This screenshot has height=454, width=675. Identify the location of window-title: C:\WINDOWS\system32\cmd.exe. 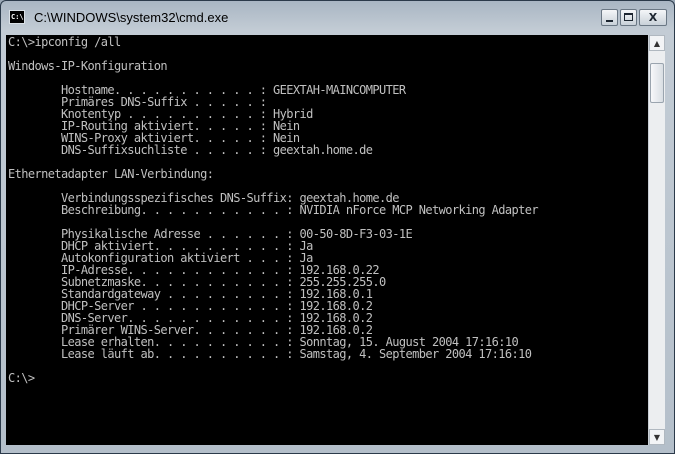
(131, 17).